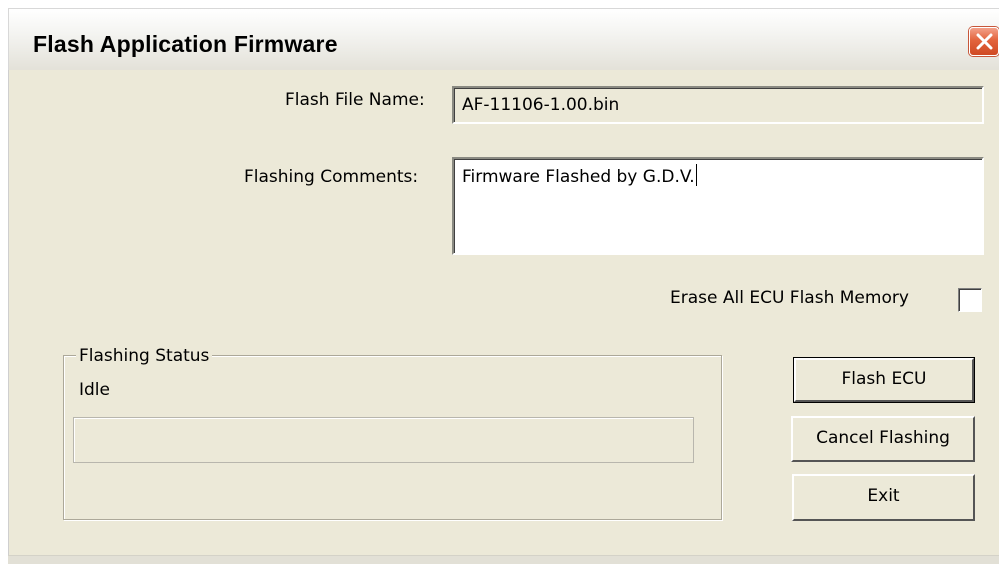 The height and width of the screenshot is (564, 999). Describe the element at coordinates (383, 440) in the screenshot. I see `flashing-progress-bar` at that location.